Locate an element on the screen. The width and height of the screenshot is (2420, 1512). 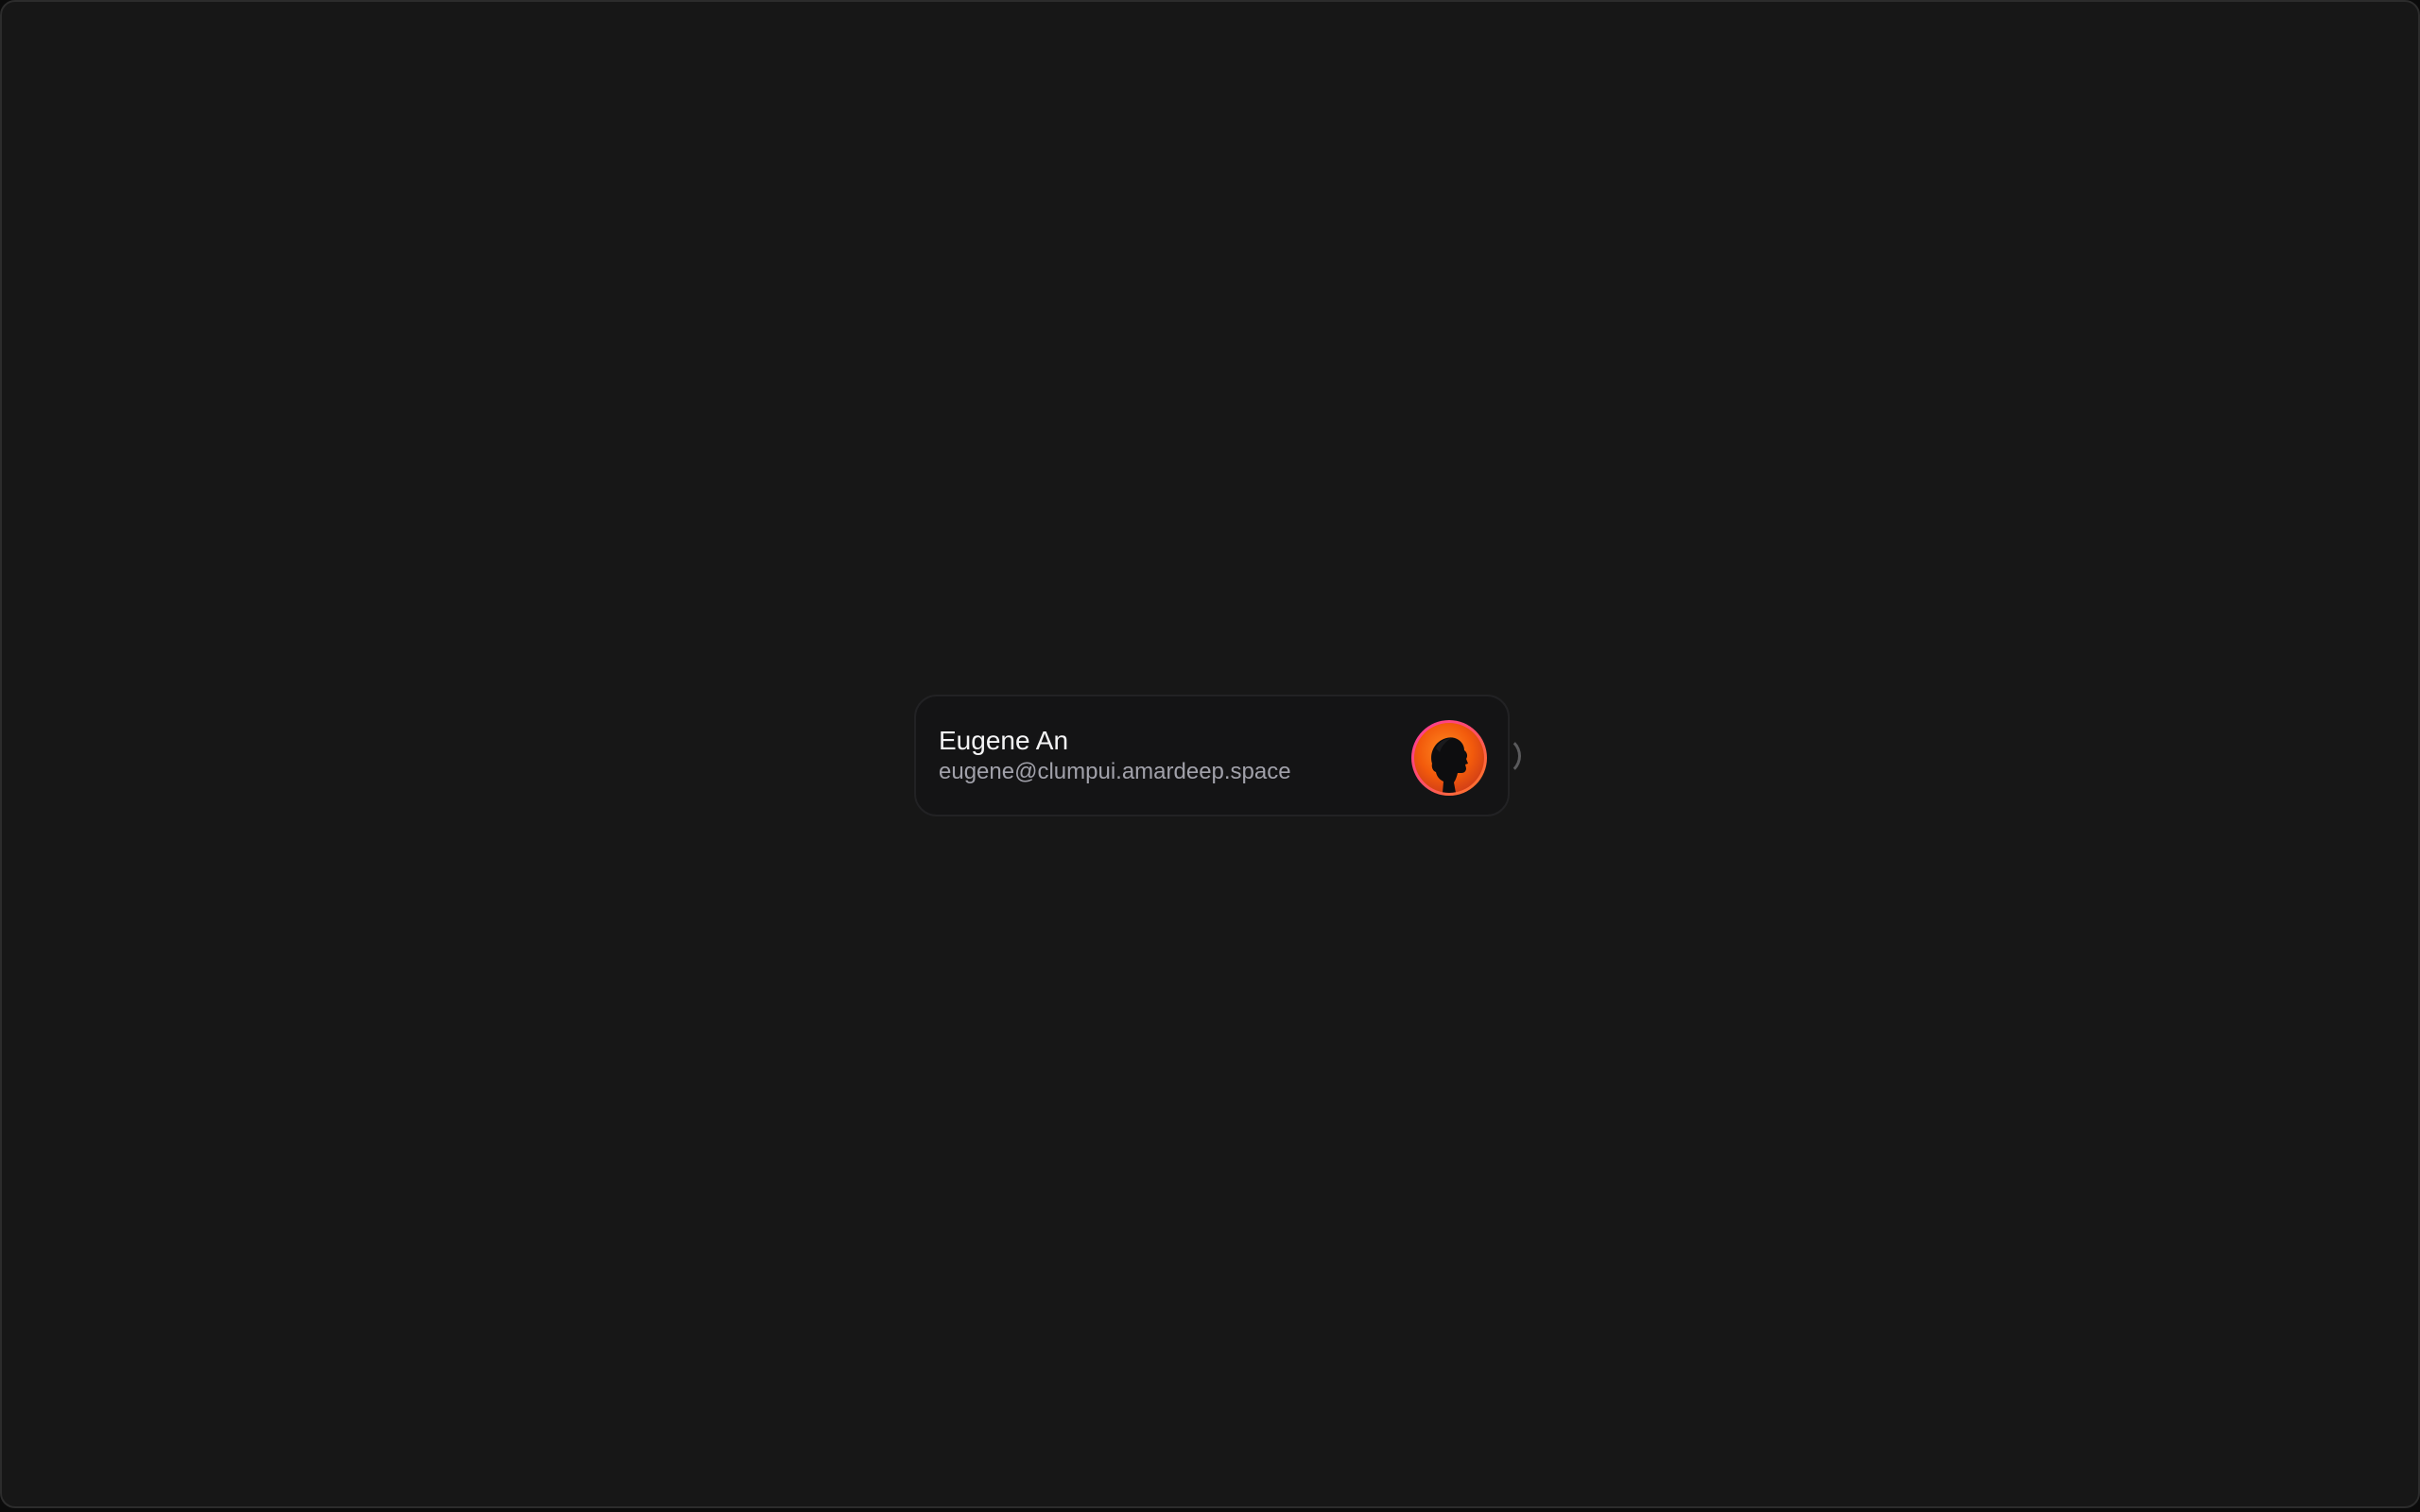
loading-spinner-icon is located at coordinates (1516, 755).